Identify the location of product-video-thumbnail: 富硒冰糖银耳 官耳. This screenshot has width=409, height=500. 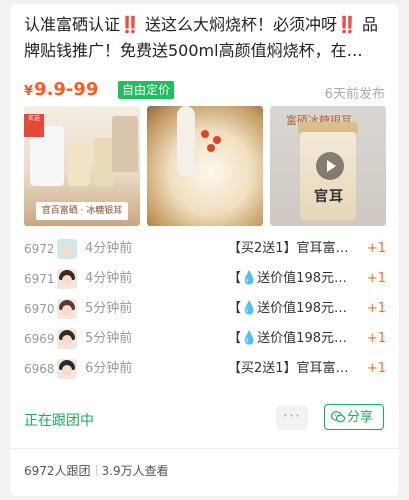
(328, 166).